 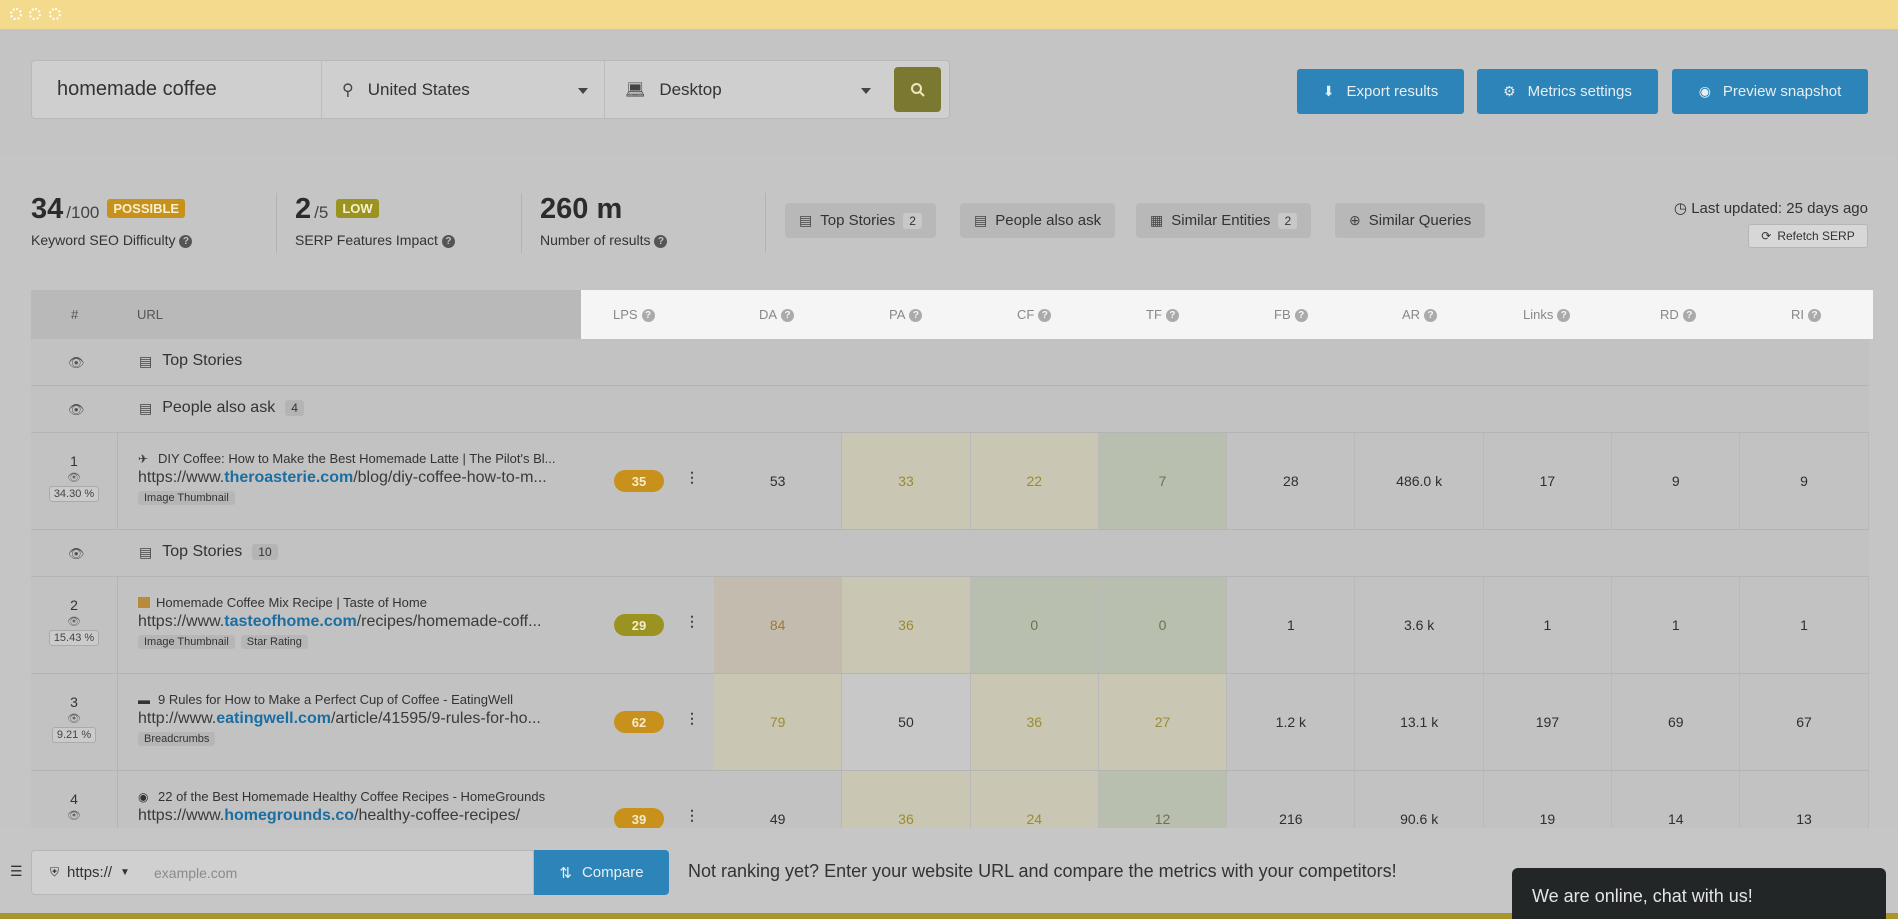 What do you see at coordinates (1162, 314) in the screenshot?
I see `header-tf: TF?` at bounding box center [1162, 314].